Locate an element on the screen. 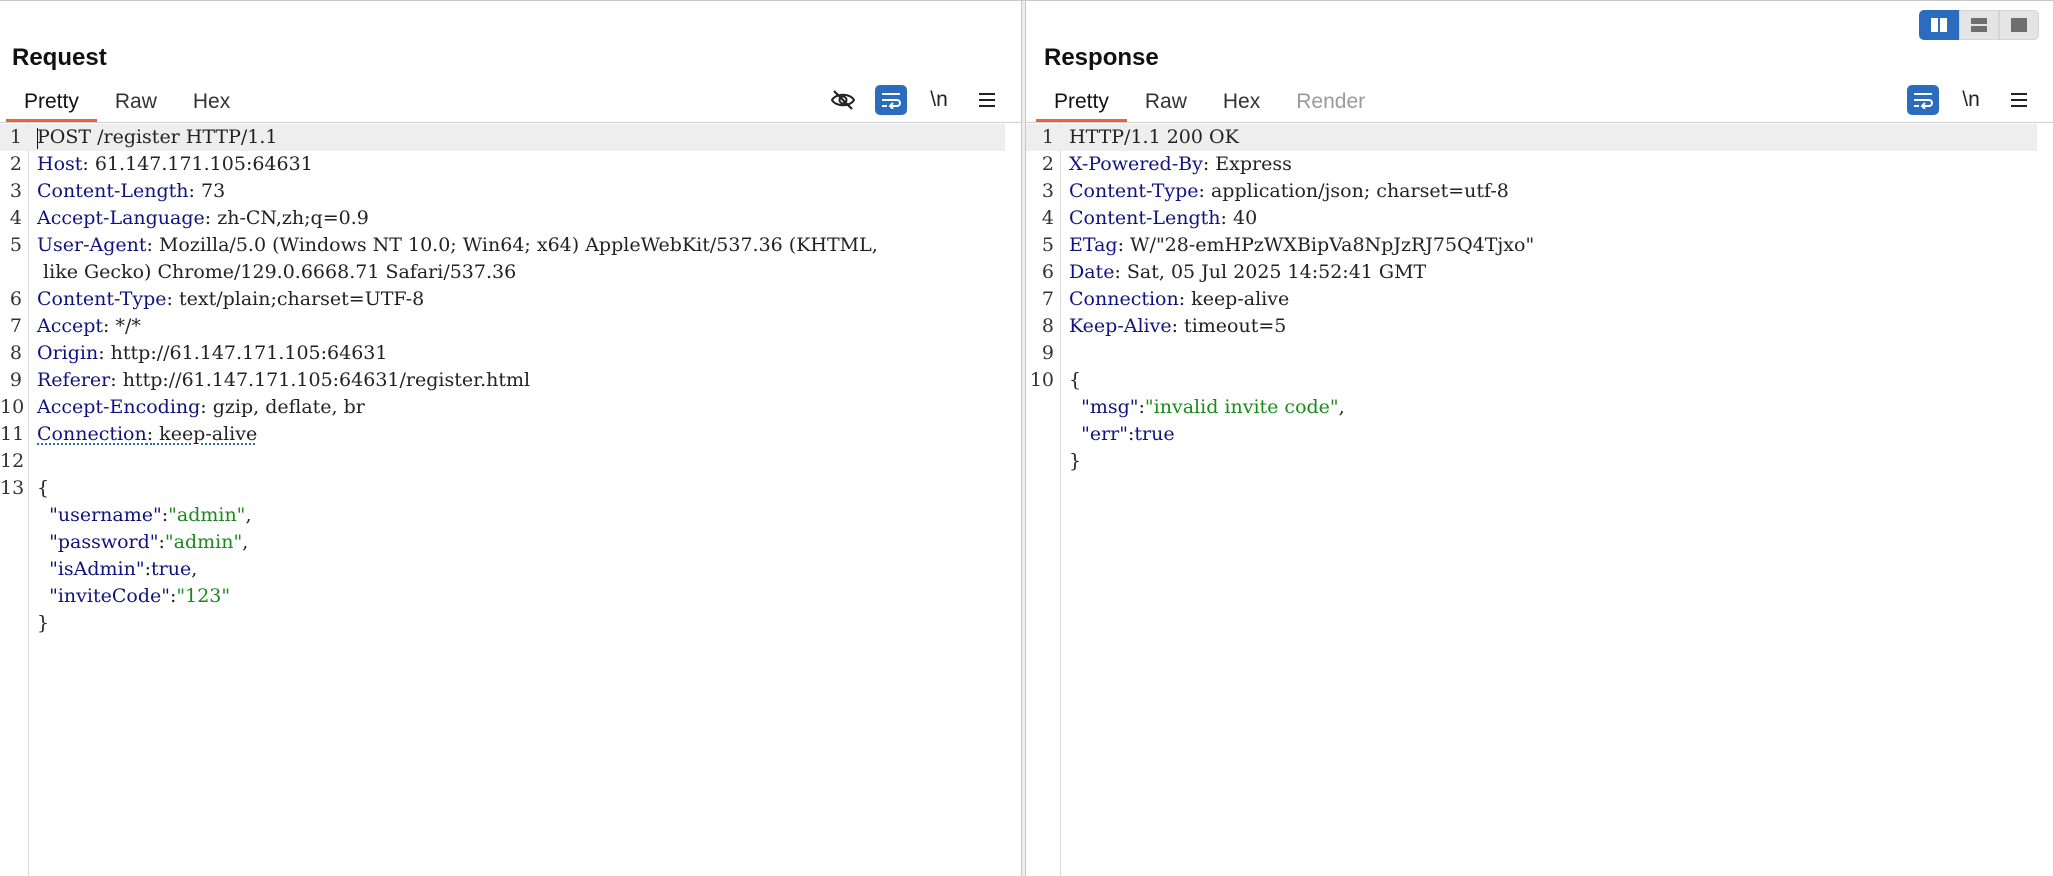  line-number: 6 is located at coordinates (15, 299).